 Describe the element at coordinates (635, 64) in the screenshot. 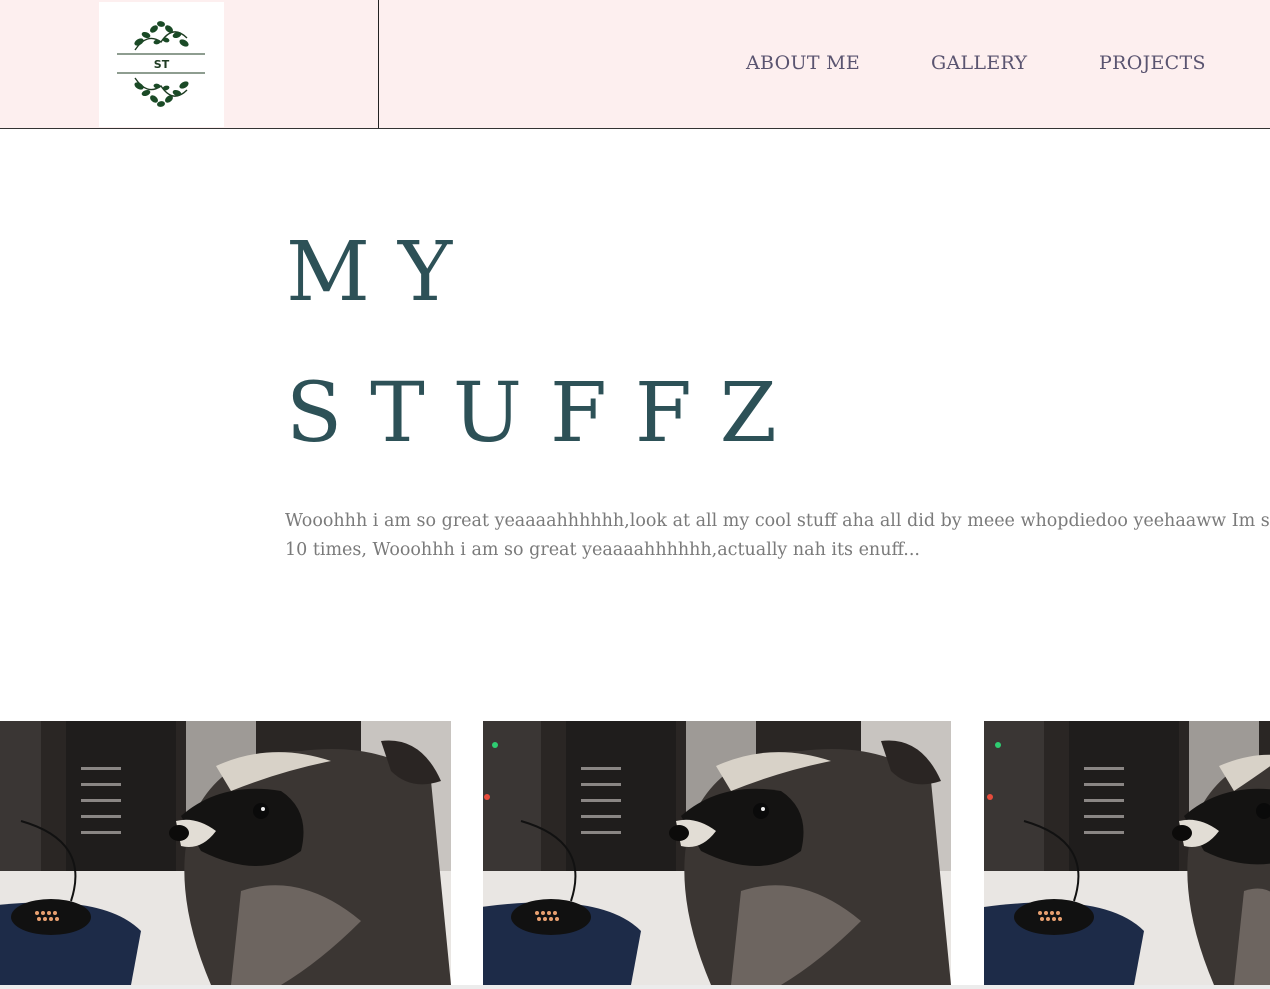

I see `site-header: ST ABOUT ME GALLERY PROJECTS` at that location.